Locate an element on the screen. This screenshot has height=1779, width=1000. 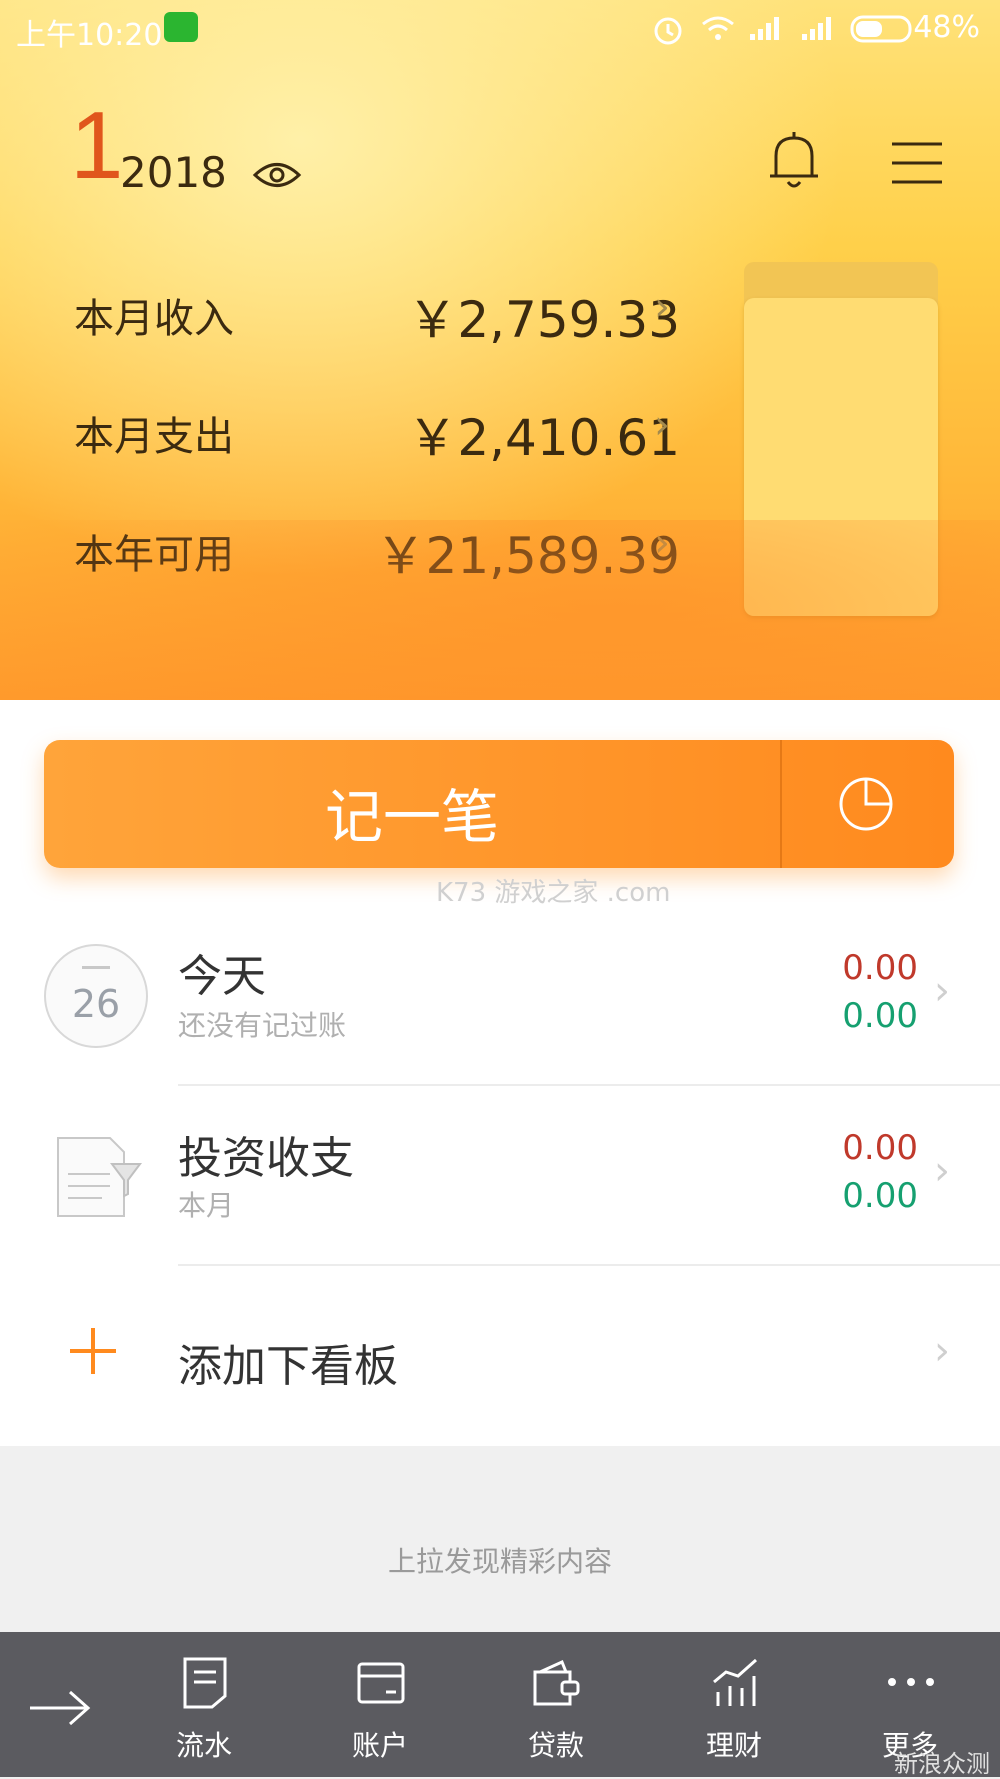
nav-item-wealth: 理财 is located at coordinates (734, 1704).